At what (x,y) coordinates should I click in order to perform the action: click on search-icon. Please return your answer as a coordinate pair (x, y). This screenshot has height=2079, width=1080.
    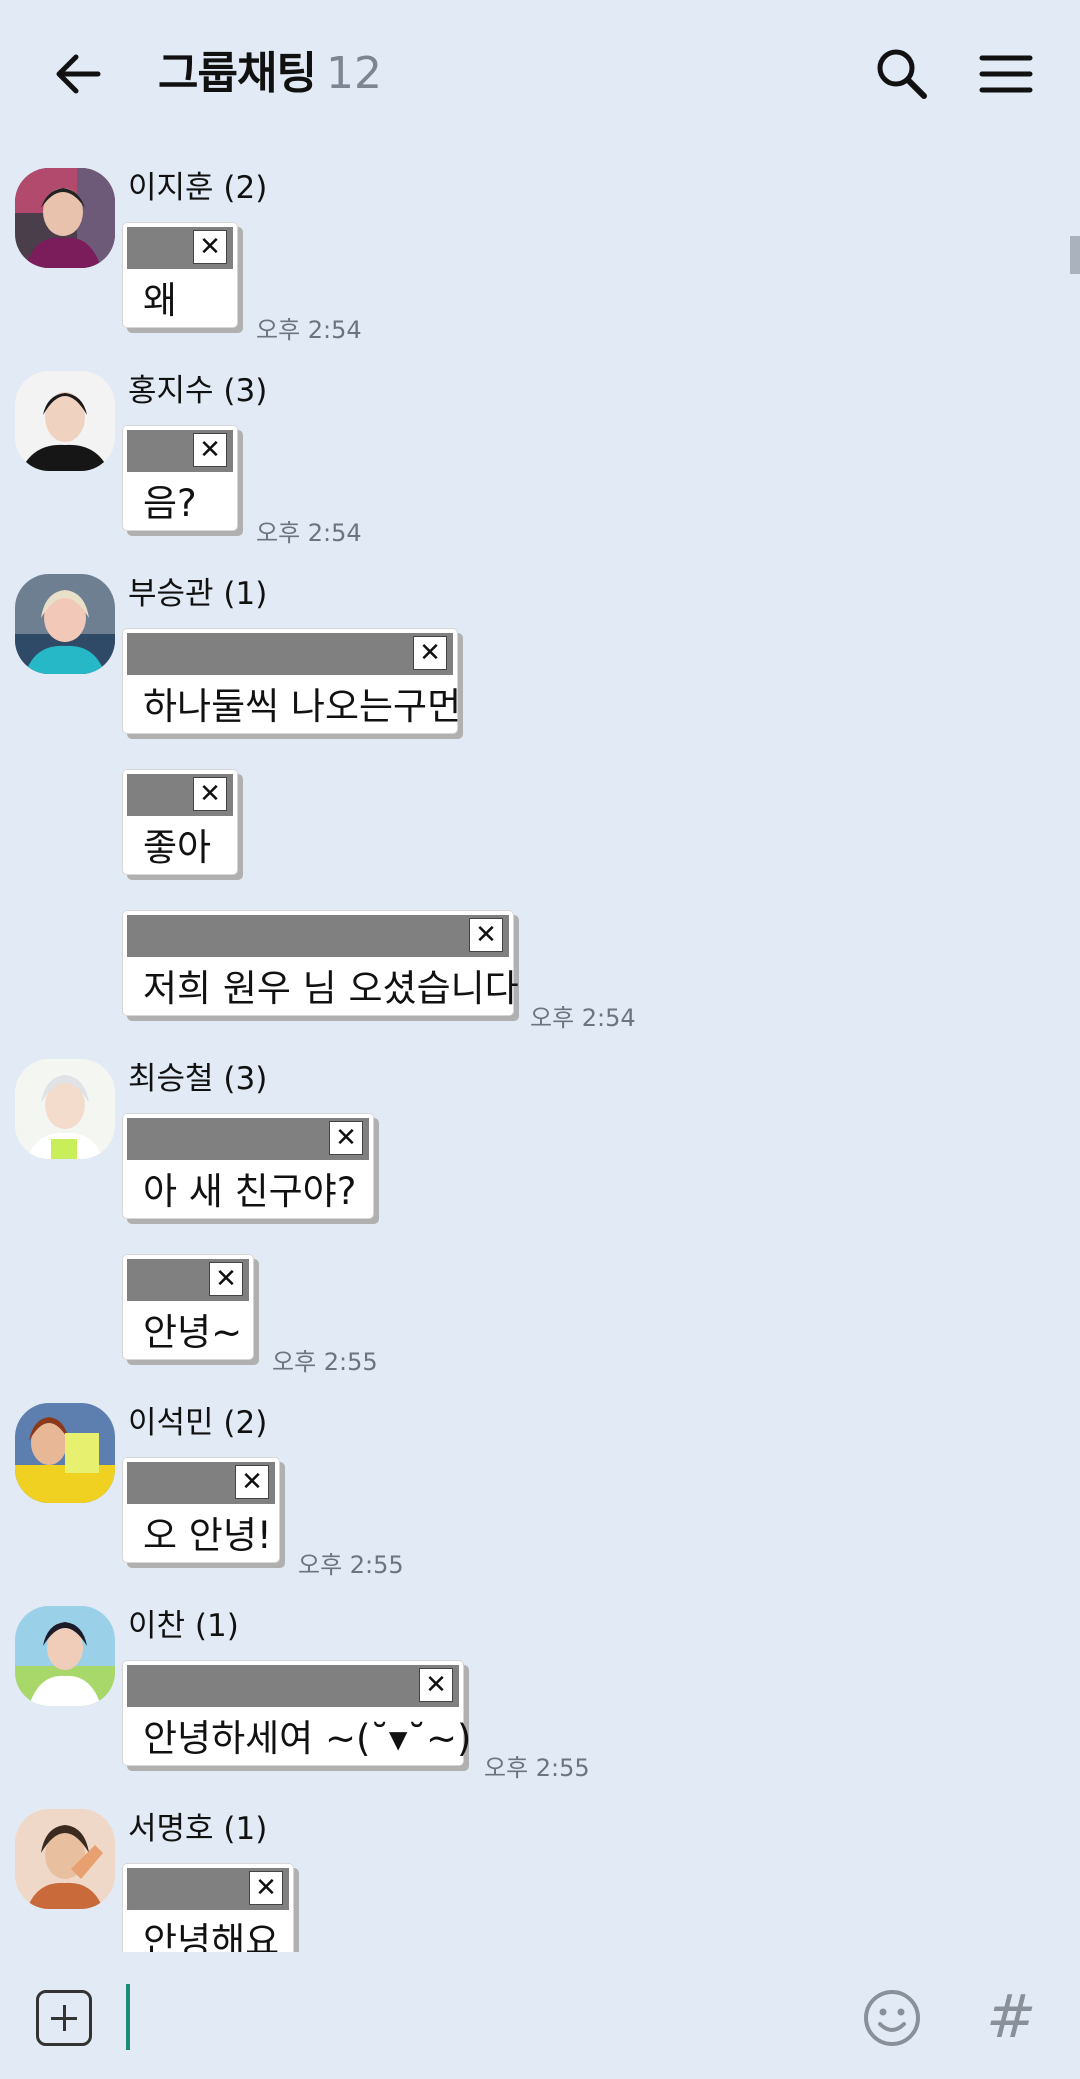
    Looking at the image, I should click on (902, 74).